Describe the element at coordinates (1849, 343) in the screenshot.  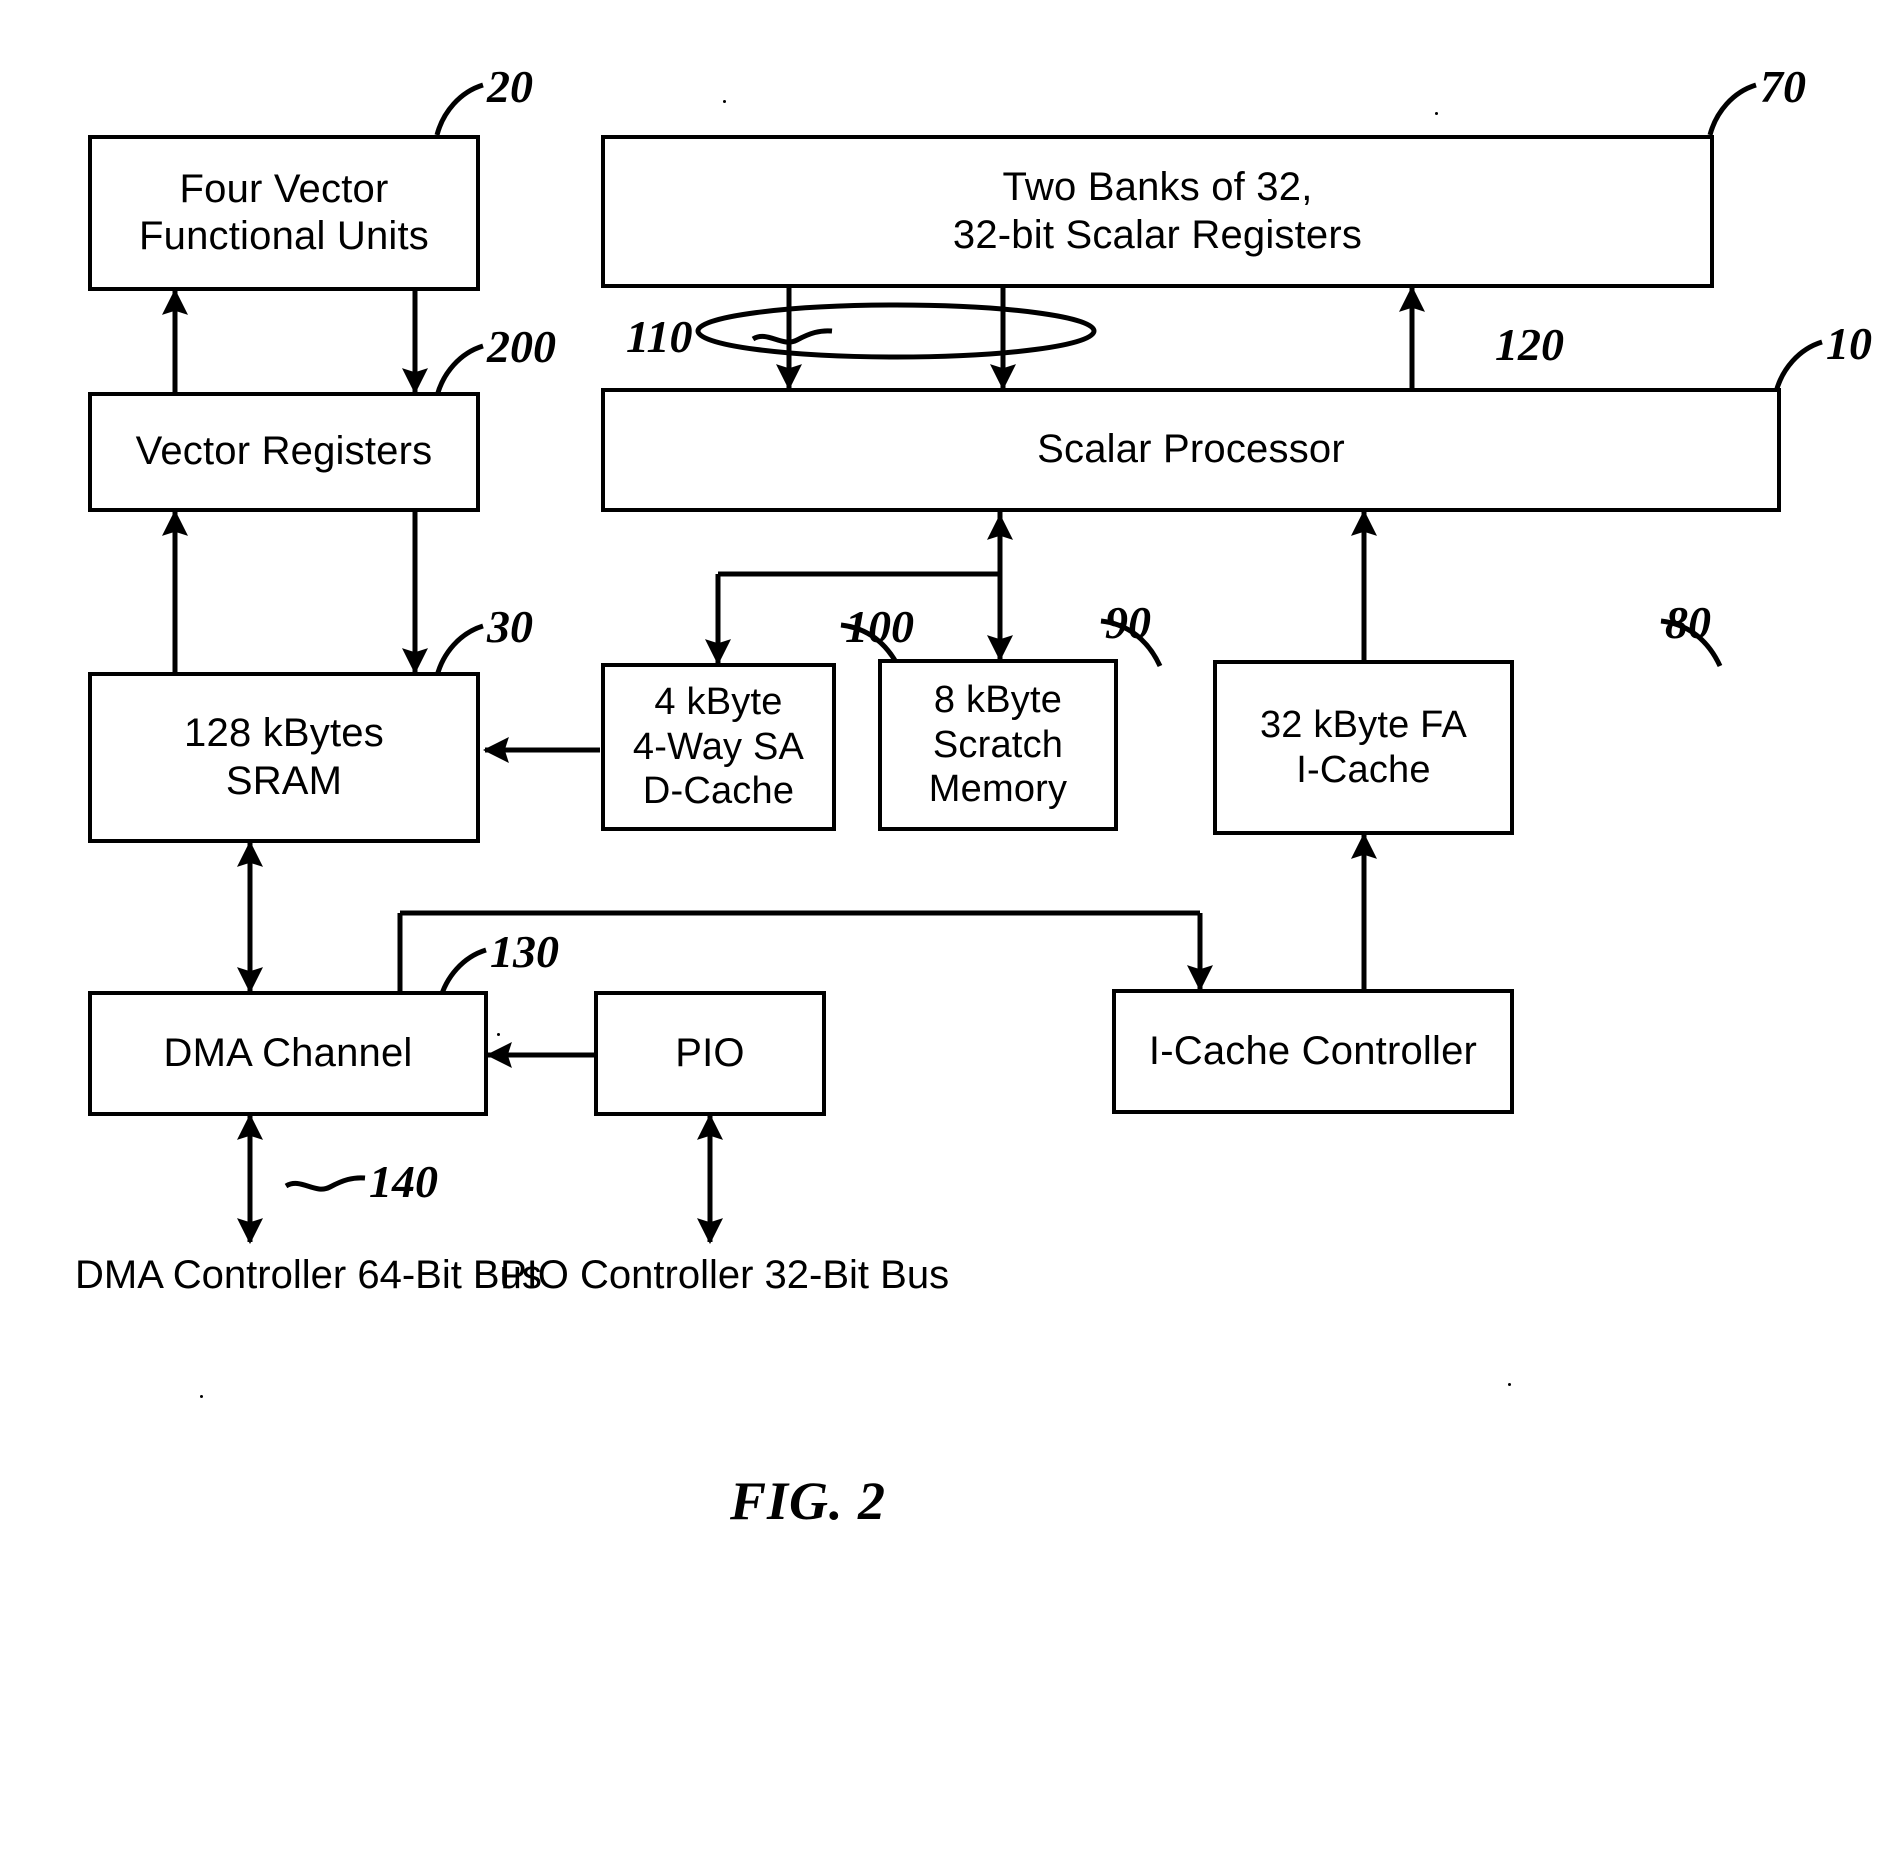
I see `refnum-10: 10` at that location.